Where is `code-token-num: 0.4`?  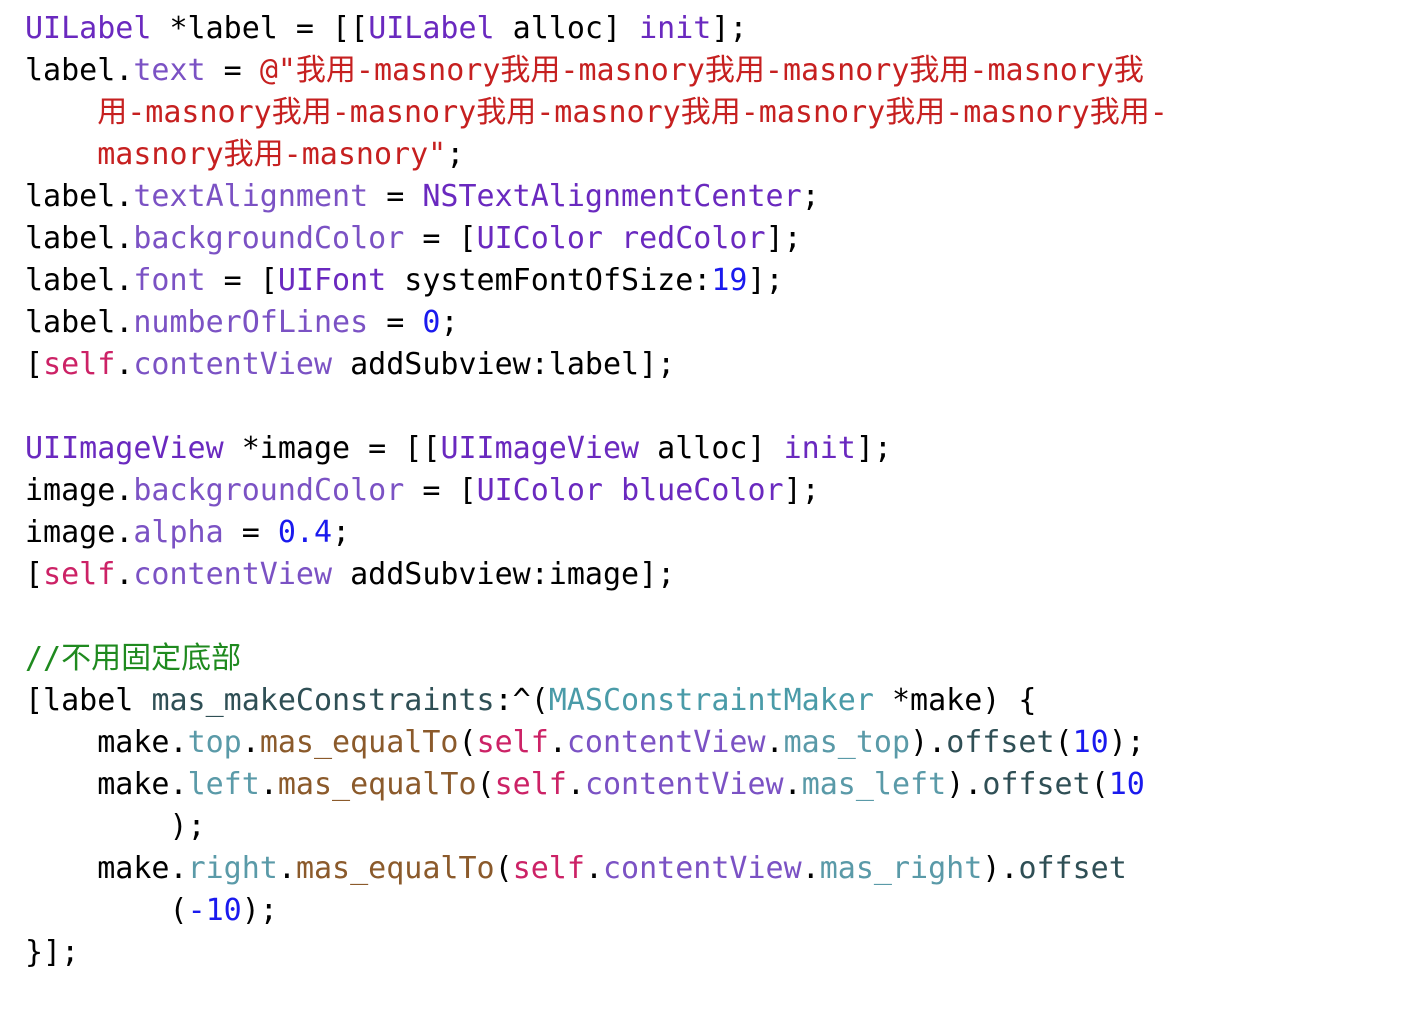
code-token-num: 0.4 is located at coordinates (305, 532).